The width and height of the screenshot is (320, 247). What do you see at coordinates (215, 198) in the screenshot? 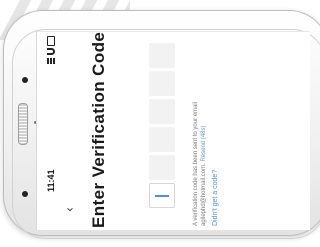
I see `didnt-get-code-link: Didn't get a code?` at bounding box center [215, 198].